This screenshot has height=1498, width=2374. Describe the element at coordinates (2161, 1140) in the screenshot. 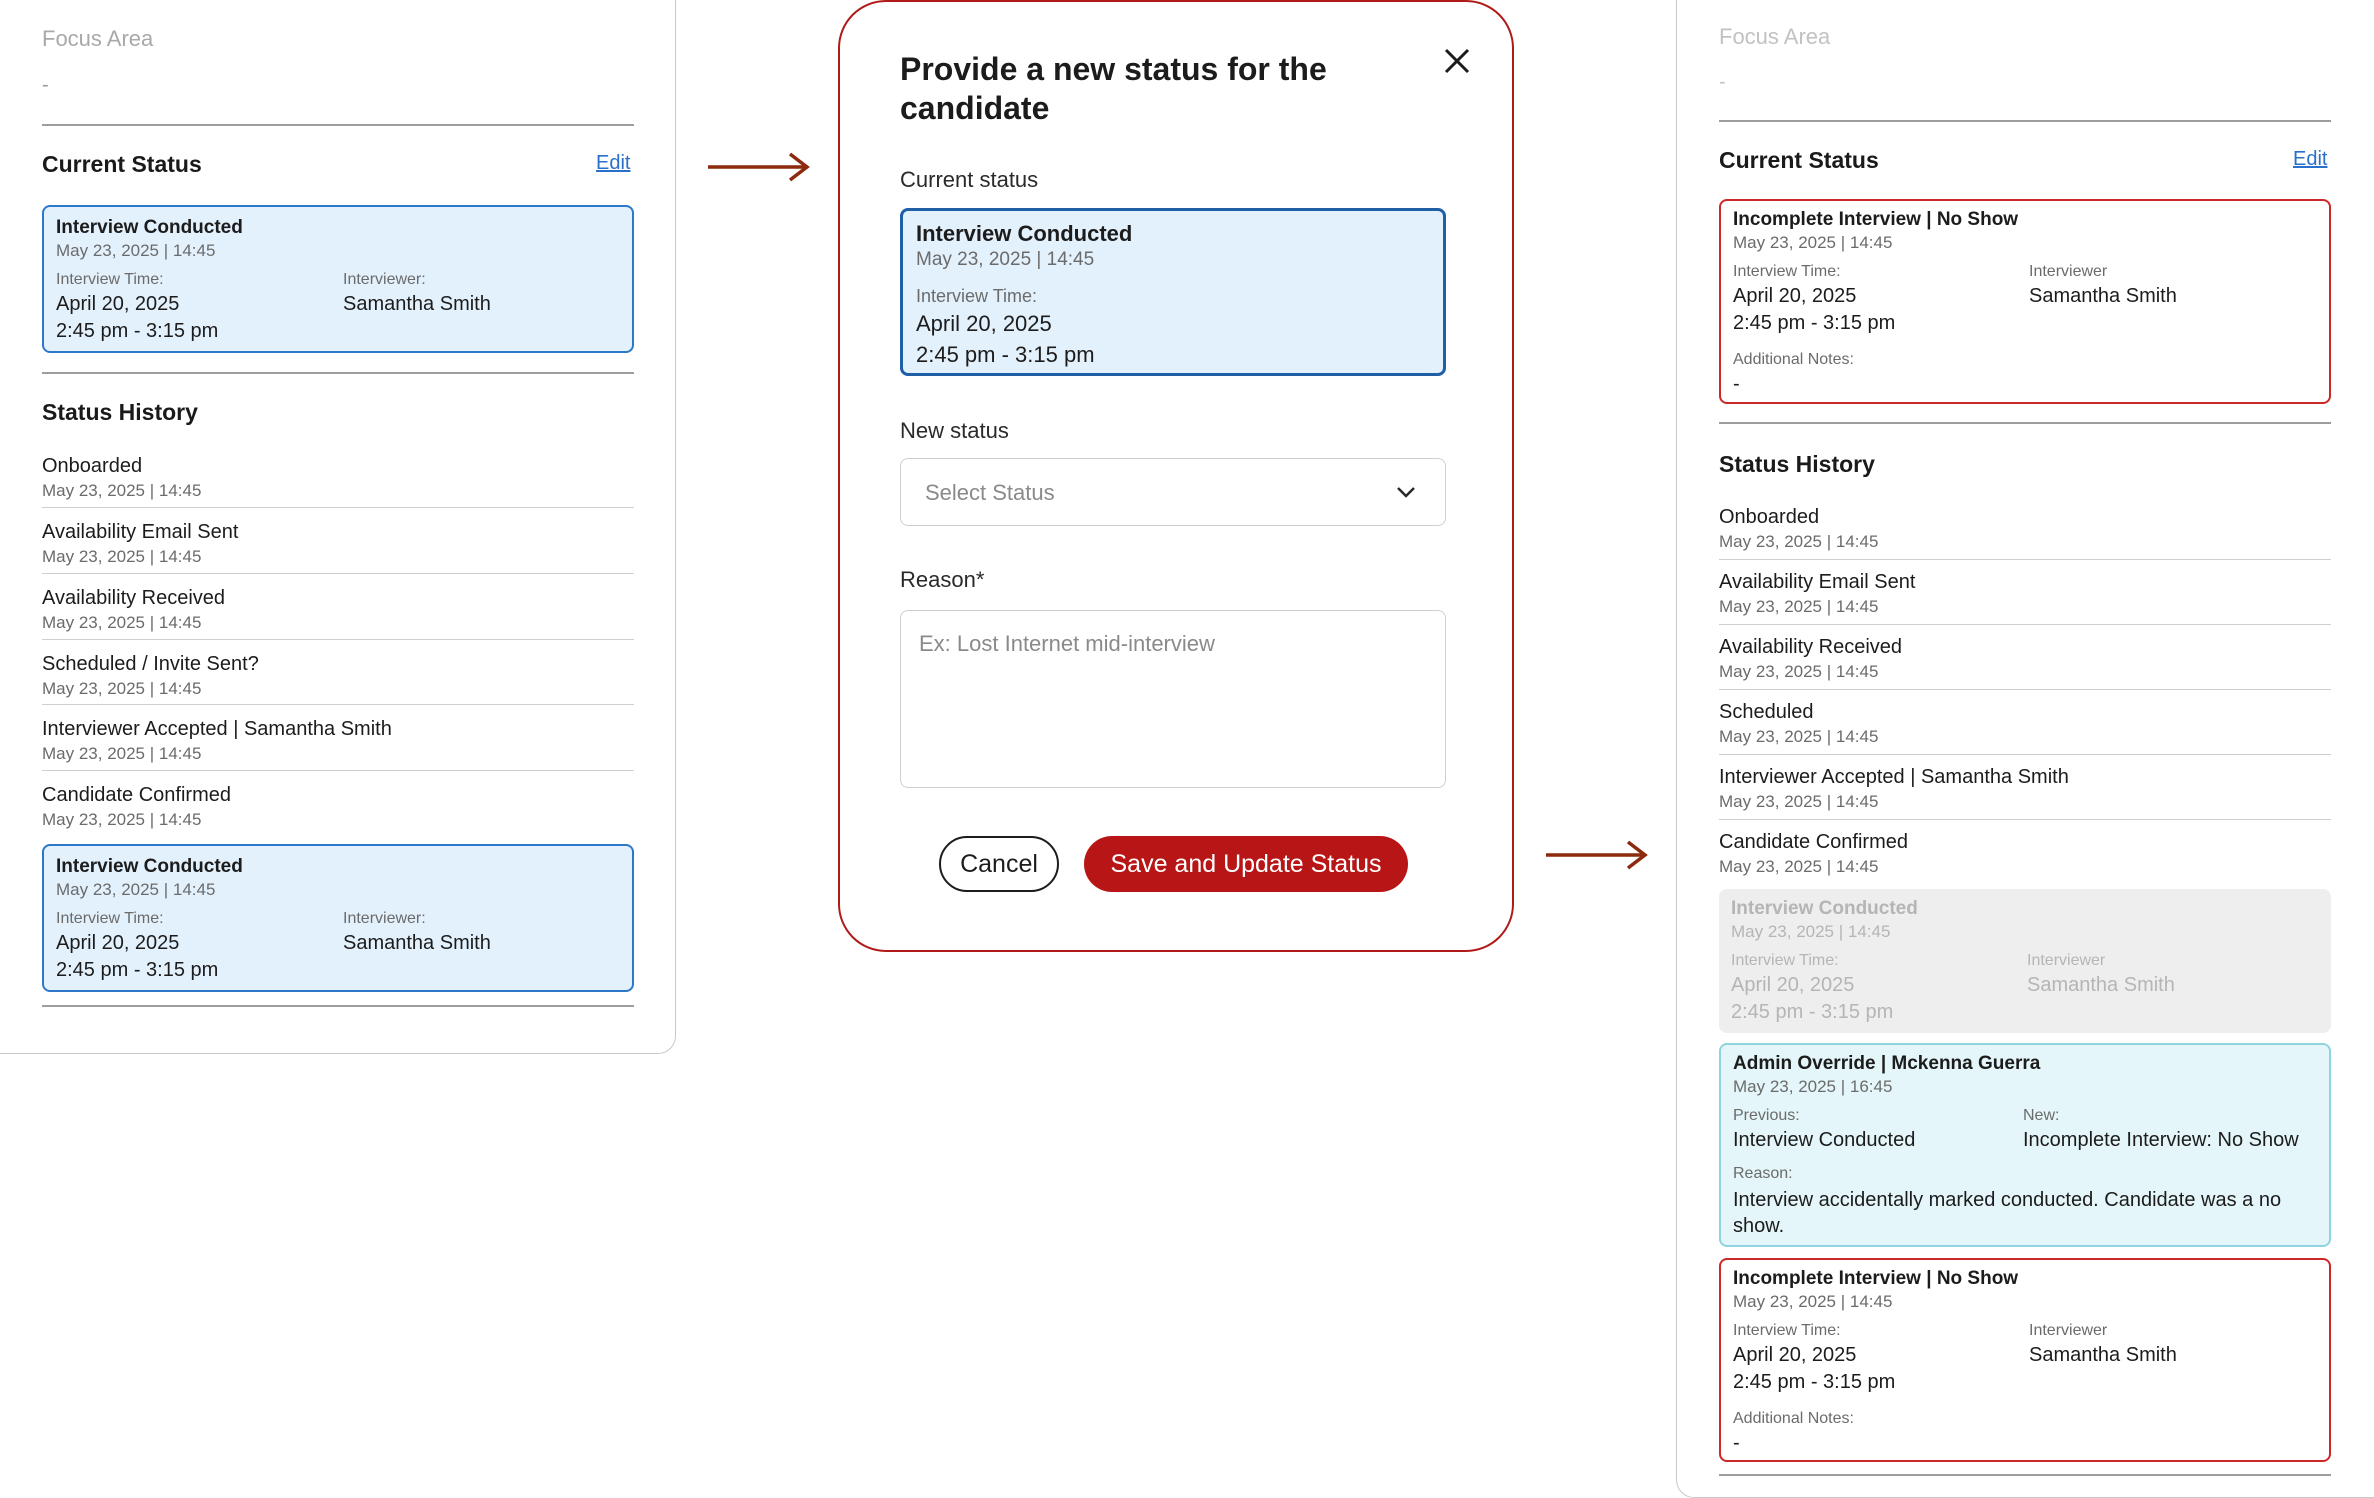

I see `new-status: Incomplete Interview: No Show` at that location.